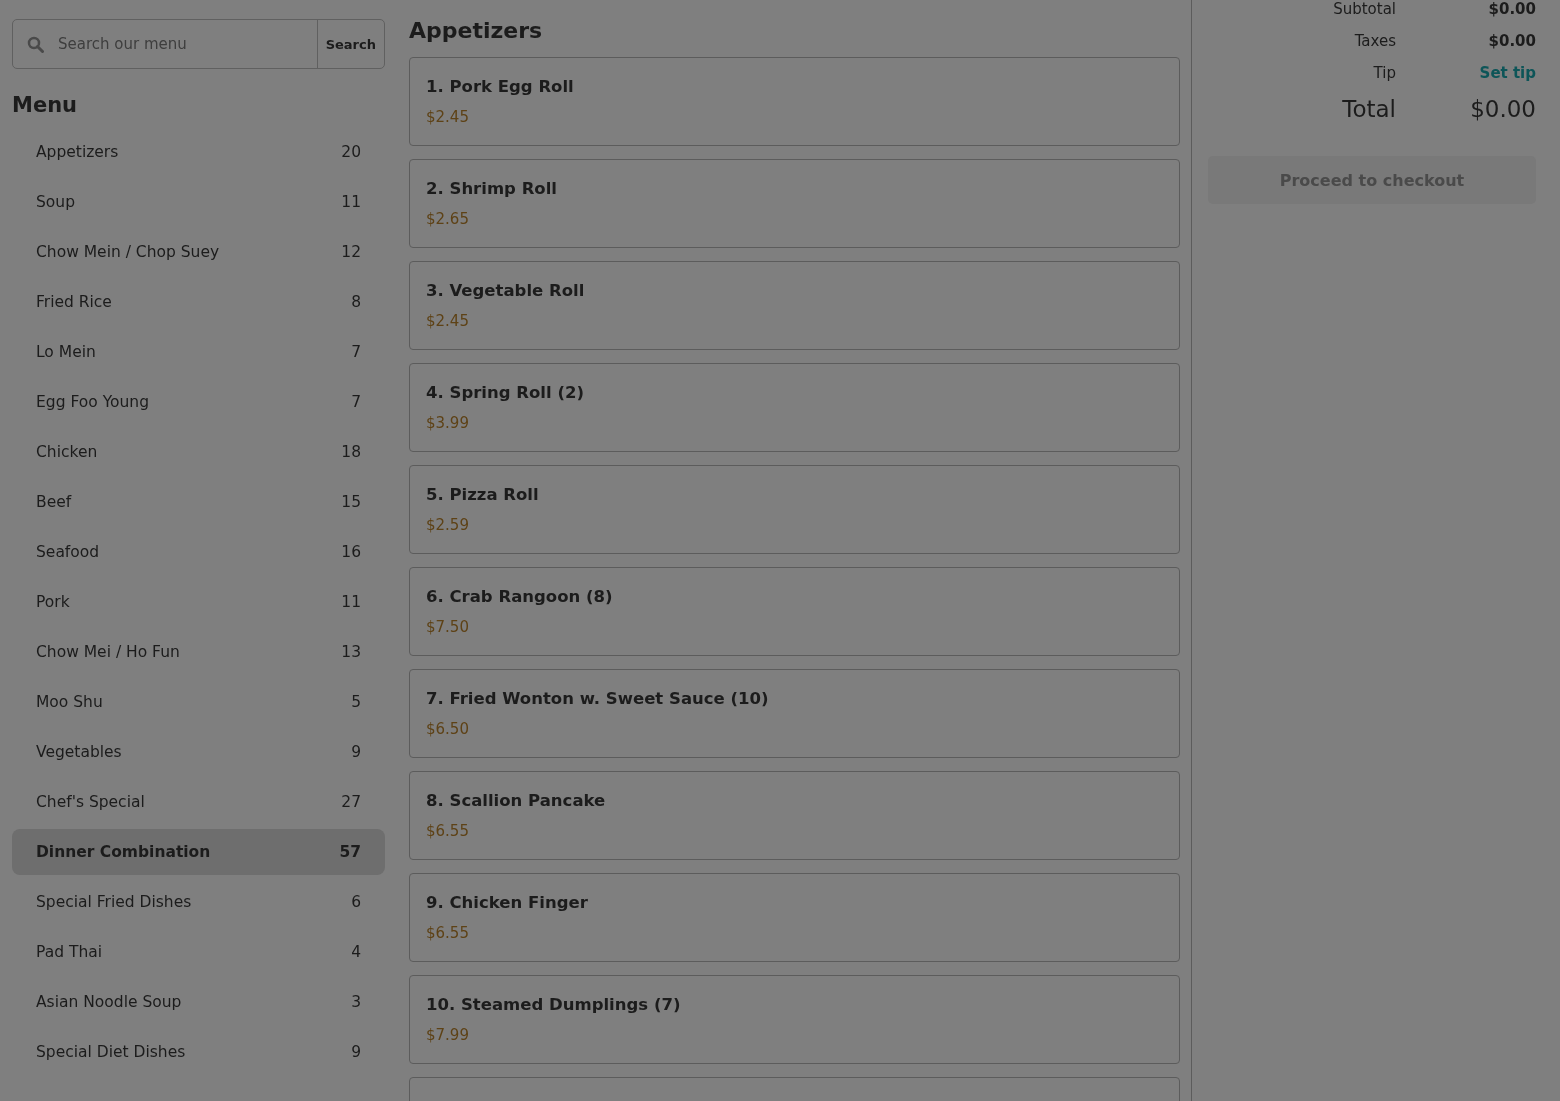 The width and height of the screenshot is (1560, 1101). What do you see at coordinates (198, 452) in the screenshot?
I see `category-item: Chicken 18` at bounding box center [198, 452].